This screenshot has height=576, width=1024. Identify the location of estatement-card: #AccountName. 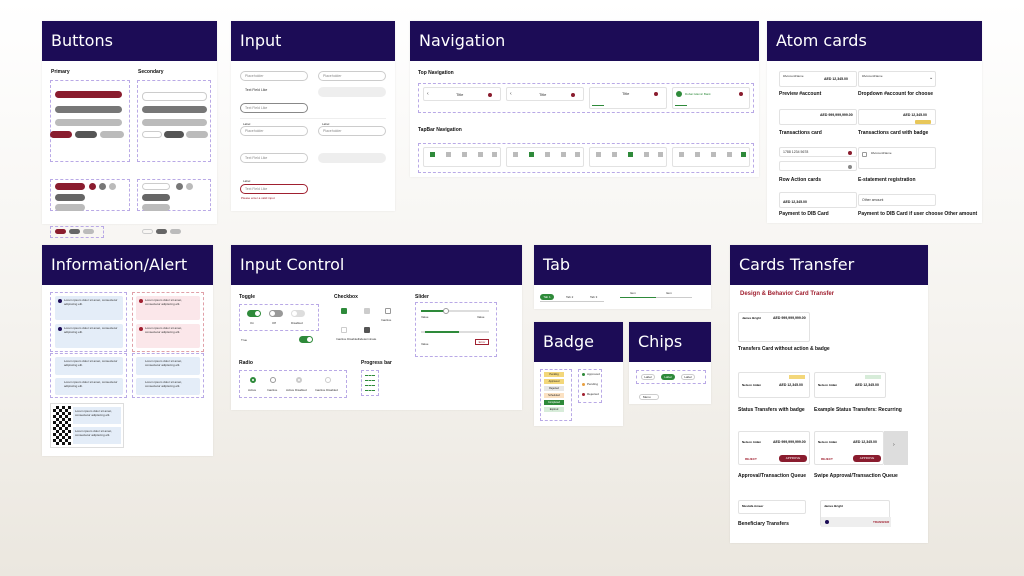
(897, 158).